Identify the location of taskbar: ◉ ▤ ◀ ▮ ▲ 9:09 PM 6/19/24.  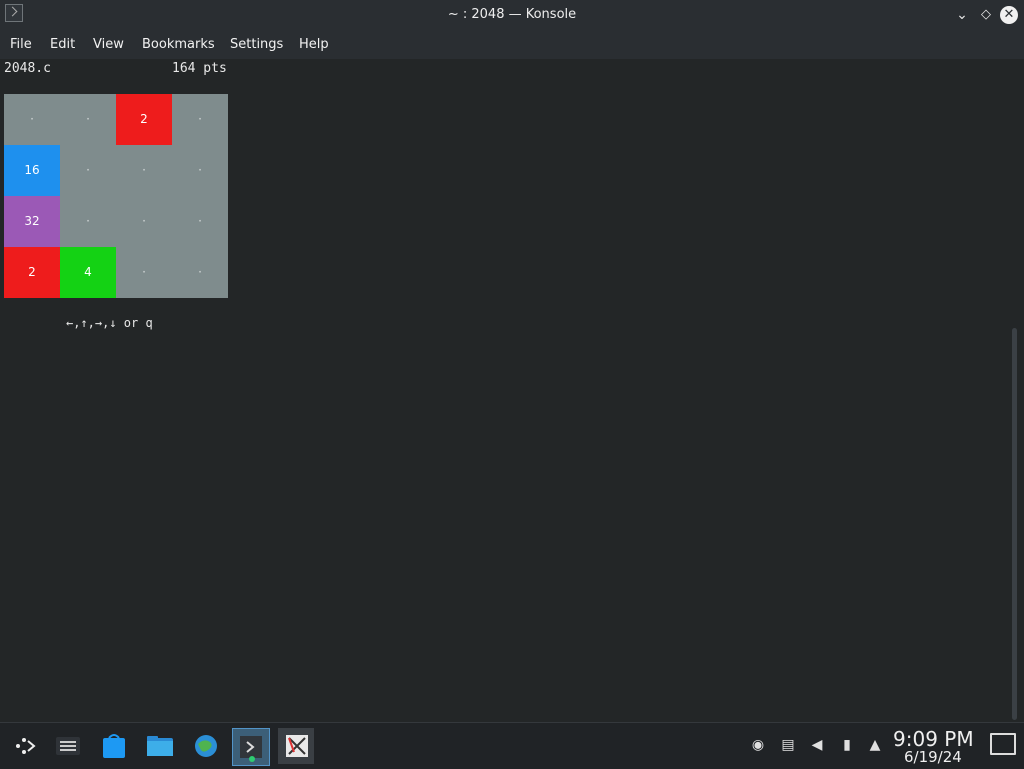
(512, 745).